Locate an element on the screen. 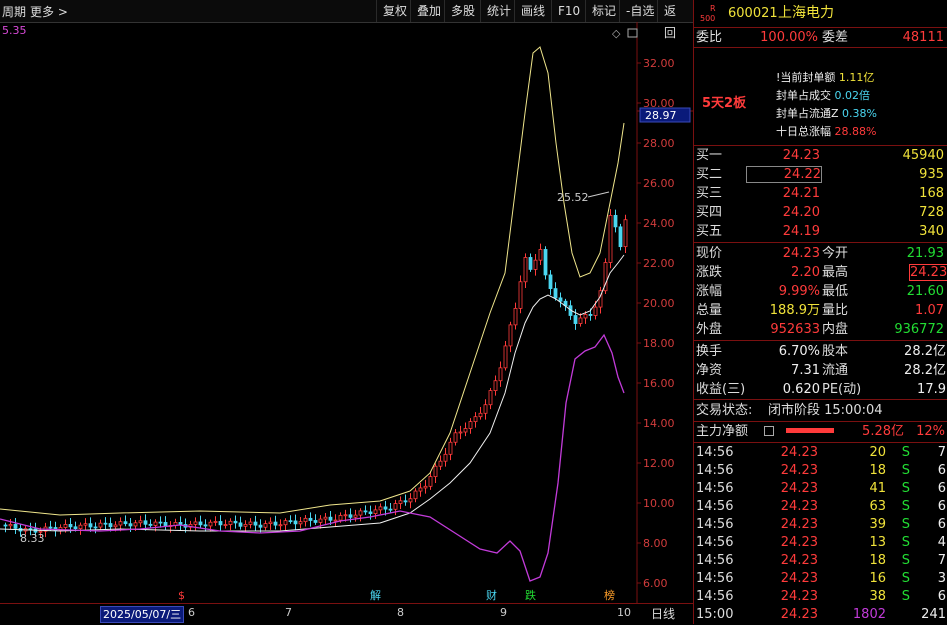 The width and height of the screenshot is (947, 625). diamond-icon: ◇ is located at coordinates (616, 33).